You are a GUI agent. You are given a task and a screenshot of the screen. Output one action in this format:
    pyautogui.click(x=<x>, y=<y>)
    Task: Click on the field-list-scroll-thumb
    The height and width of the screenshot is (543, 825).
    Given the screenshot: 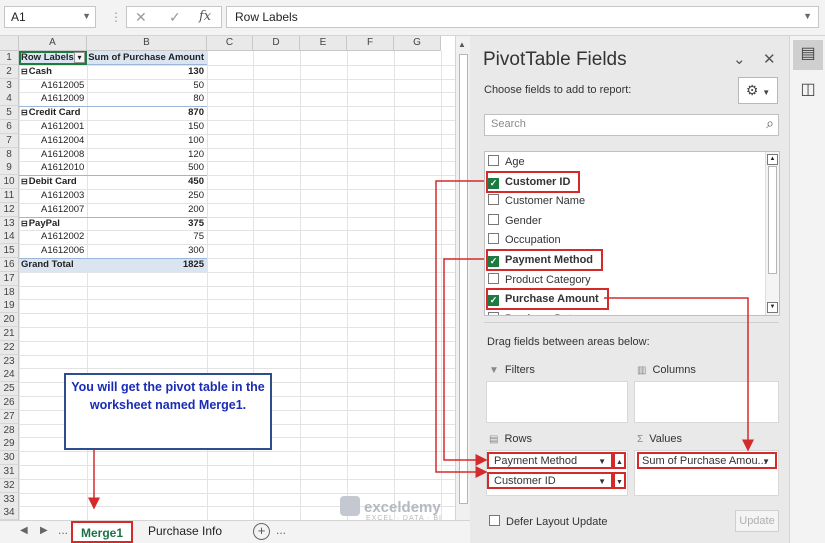 What is the action you would take?
    pyautogui.click(x=772, y=220)
    